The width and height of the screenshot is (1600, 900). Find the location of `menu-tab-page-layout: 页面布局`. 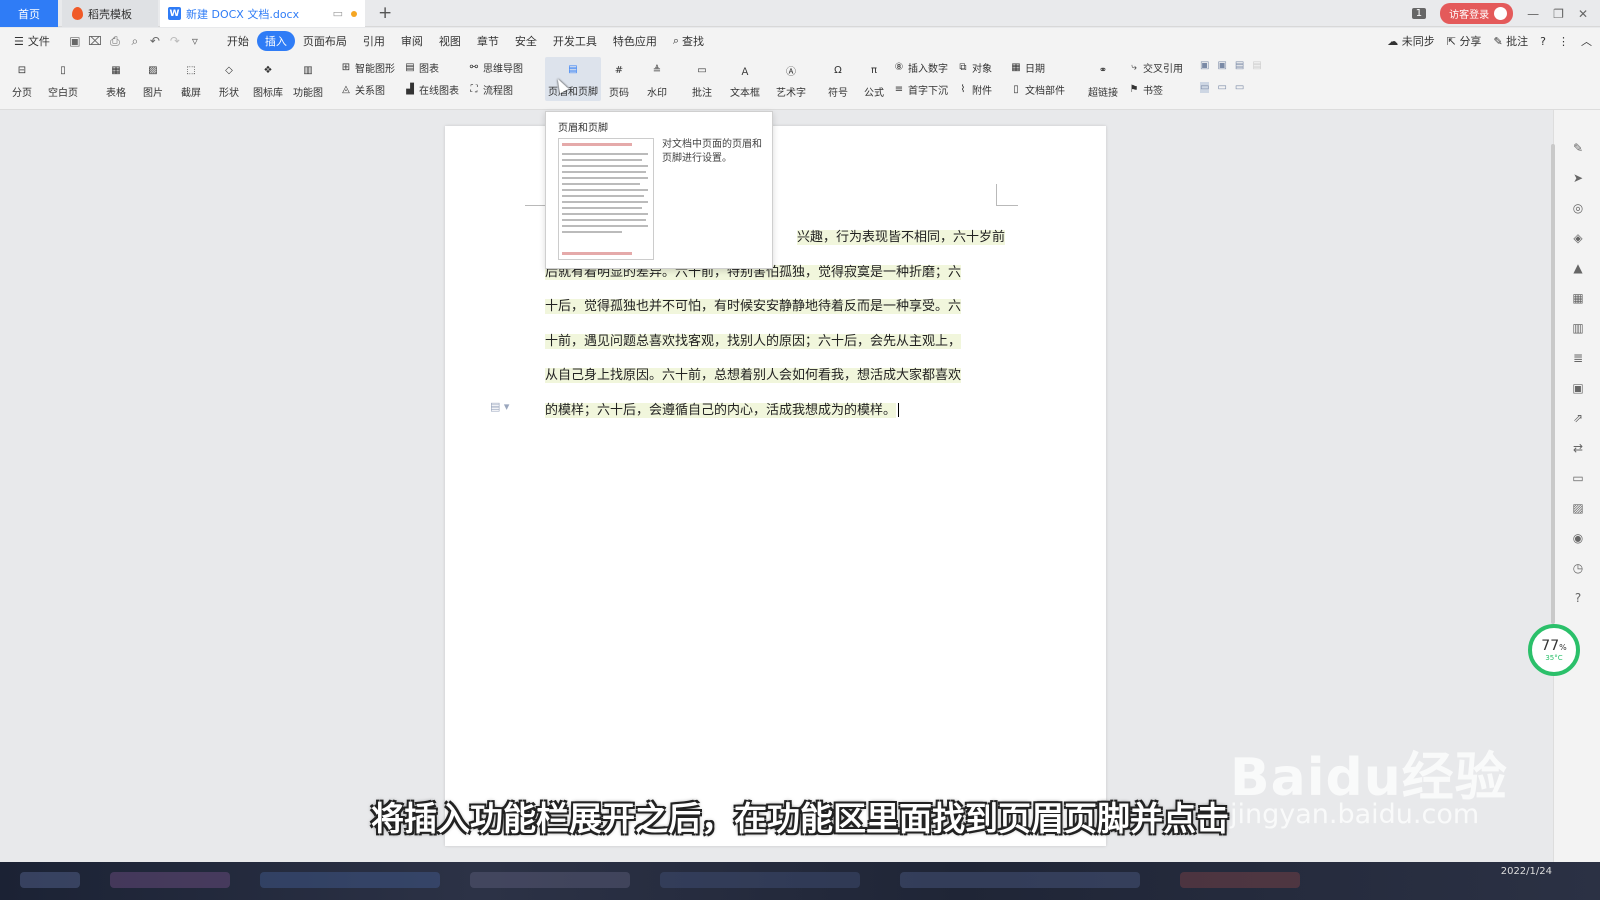

menu-tab-page-layout: 页面布局 is located at coordinates (325, 41).